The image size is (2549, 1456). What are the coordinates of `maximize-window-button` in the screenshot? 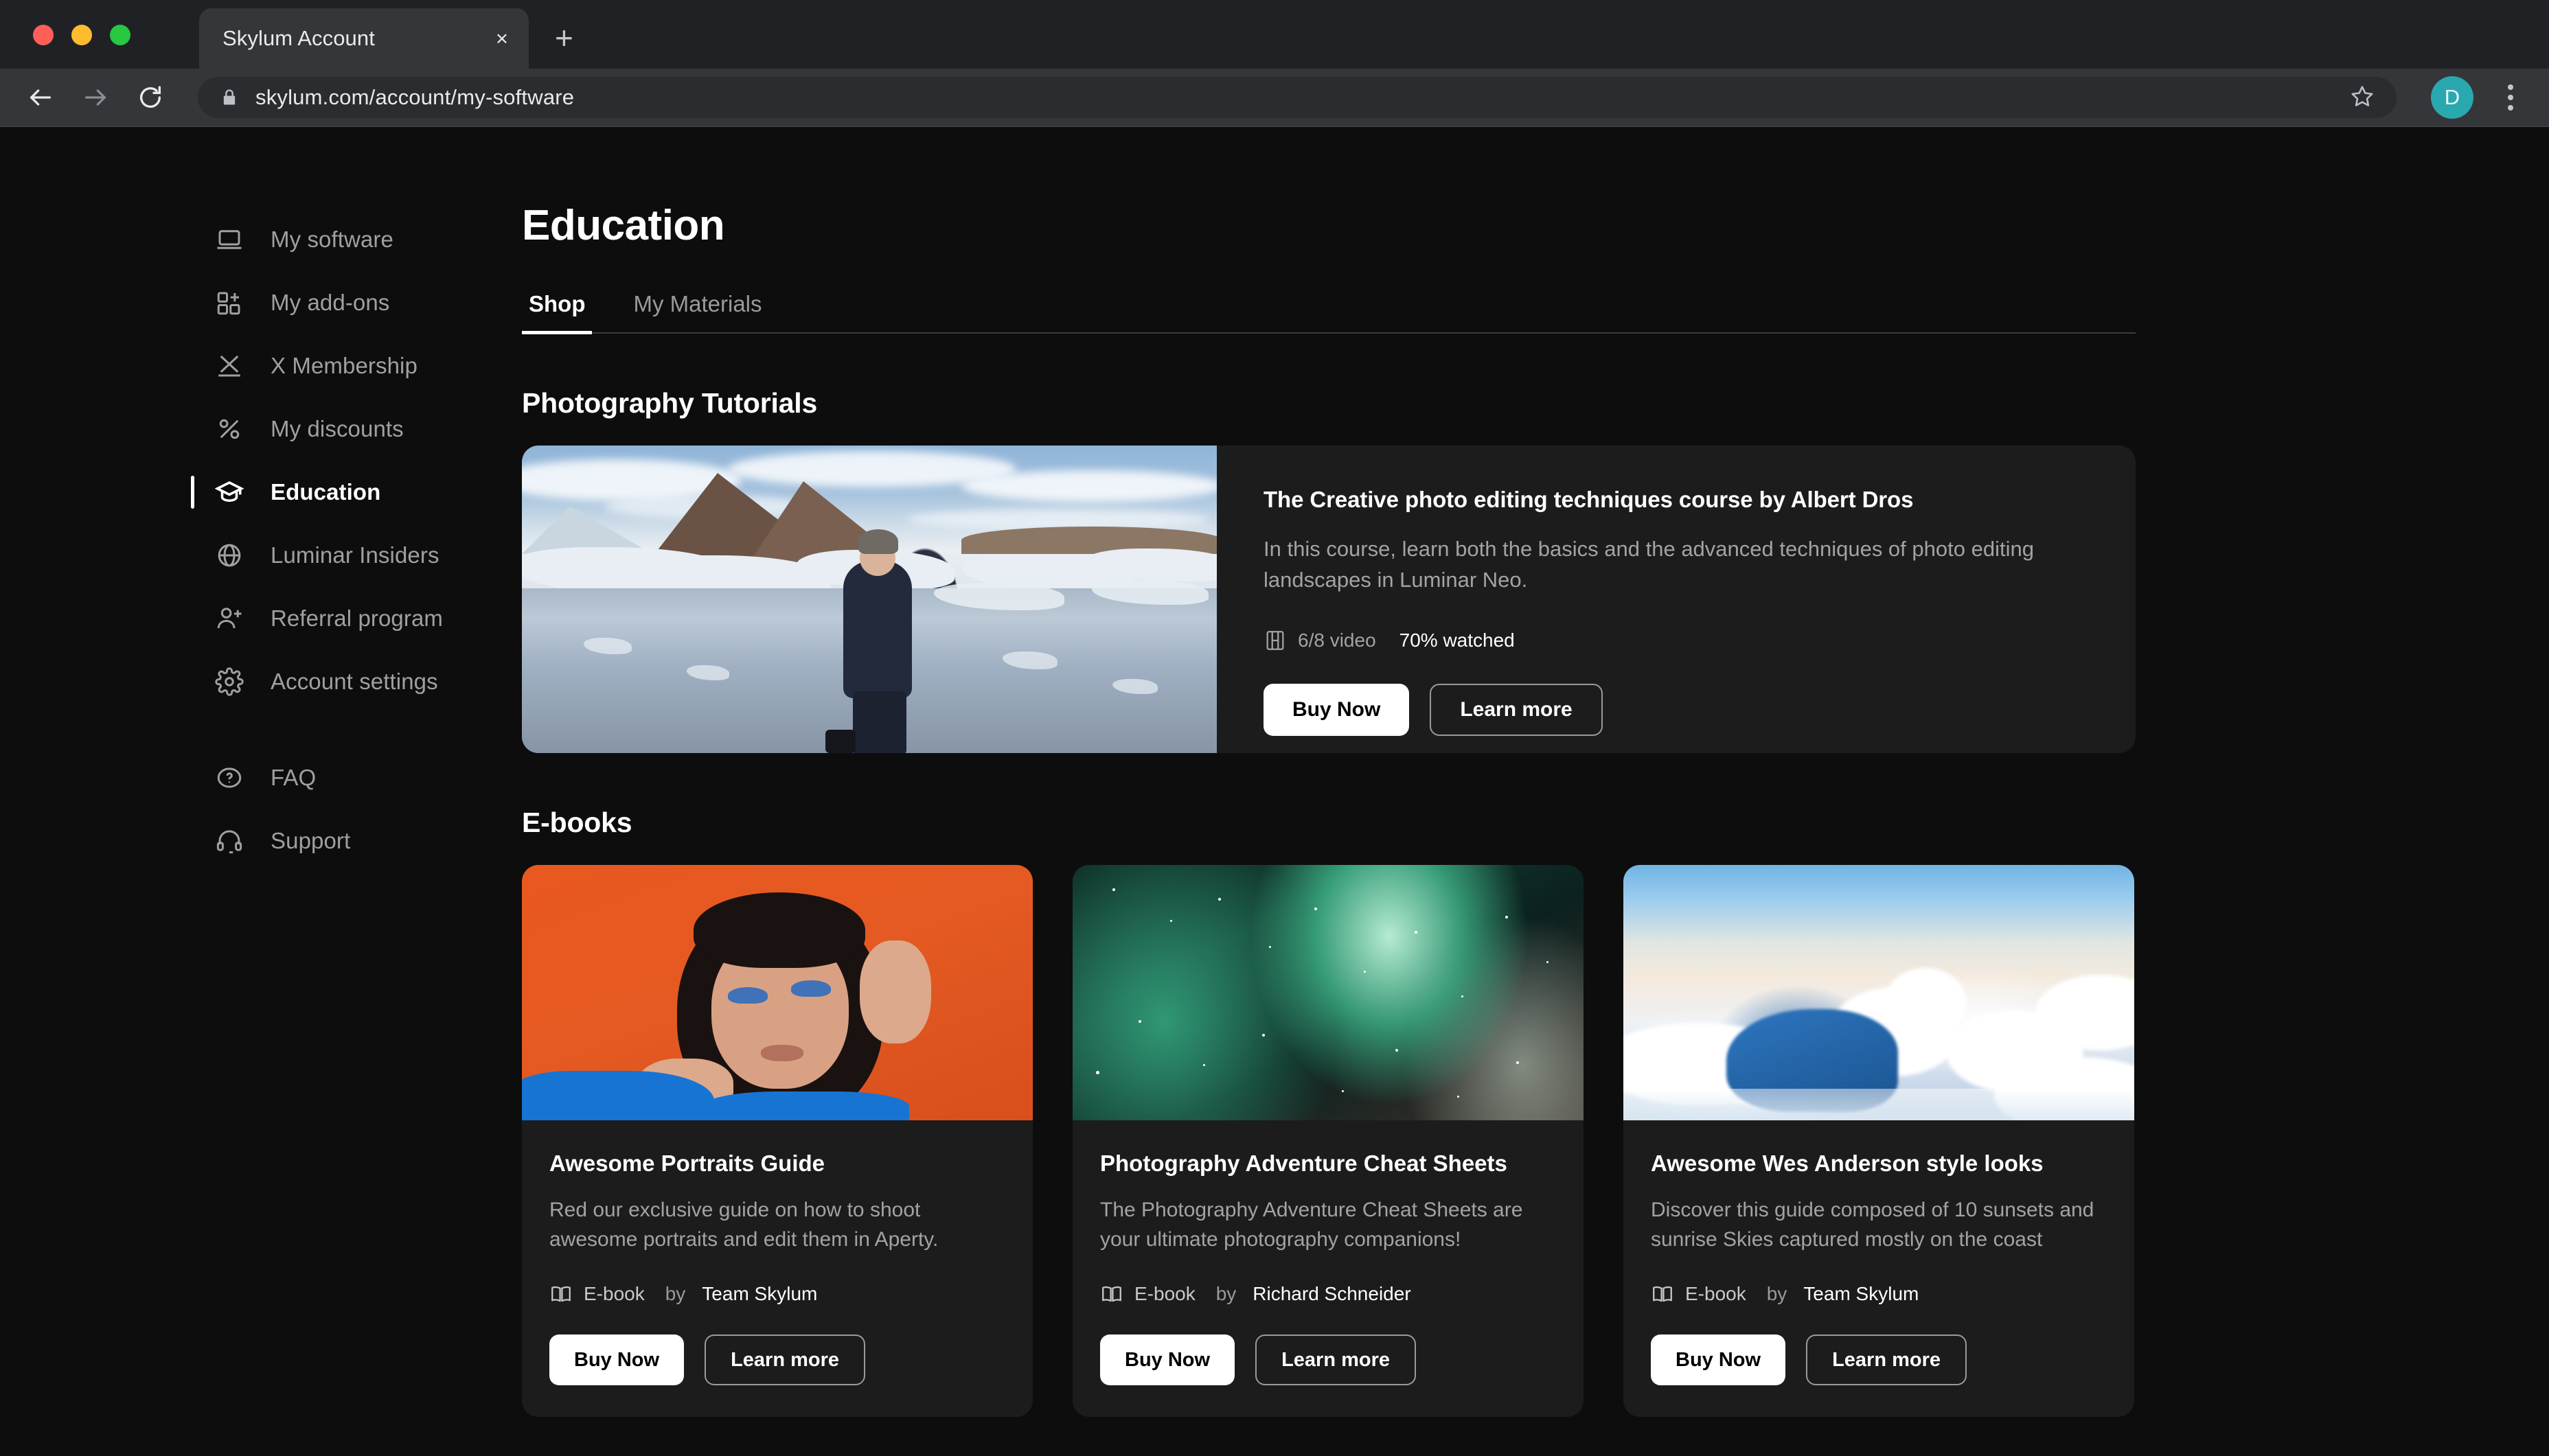 It's located at (120, 35).